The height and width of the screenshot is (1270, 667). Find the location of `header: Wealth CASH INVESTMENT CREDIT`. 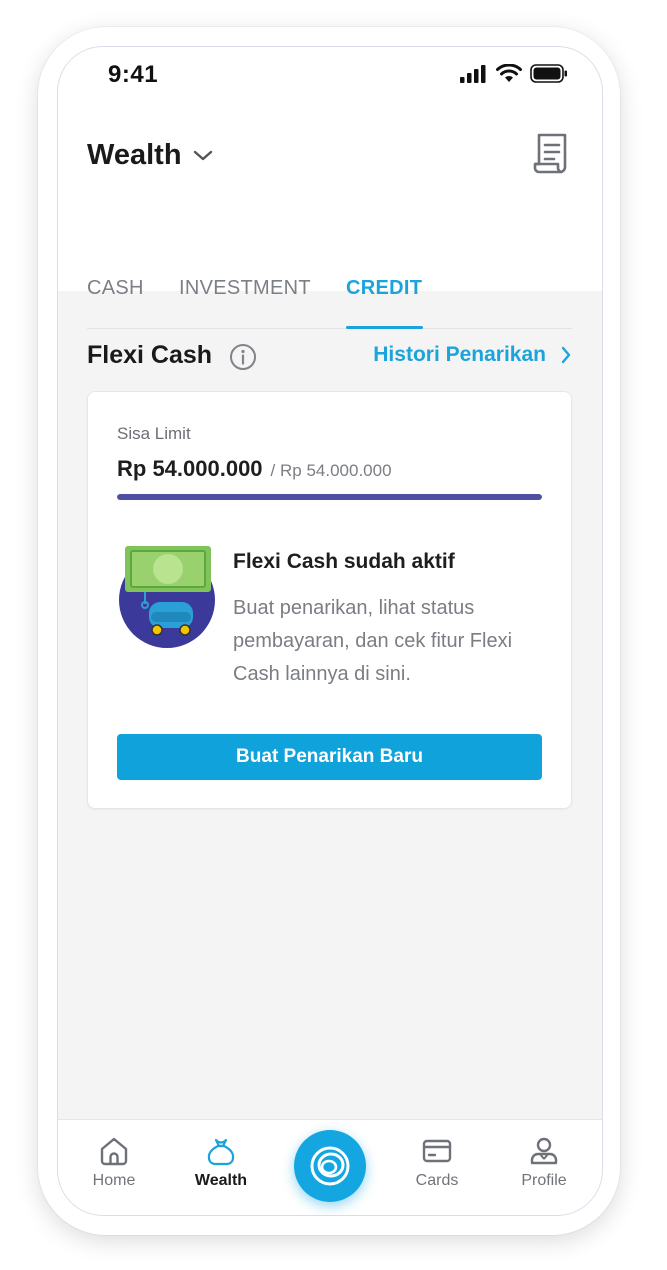

header: Wealth CASH INVESTMENT CREDIT is located at coordinates (330, 215).